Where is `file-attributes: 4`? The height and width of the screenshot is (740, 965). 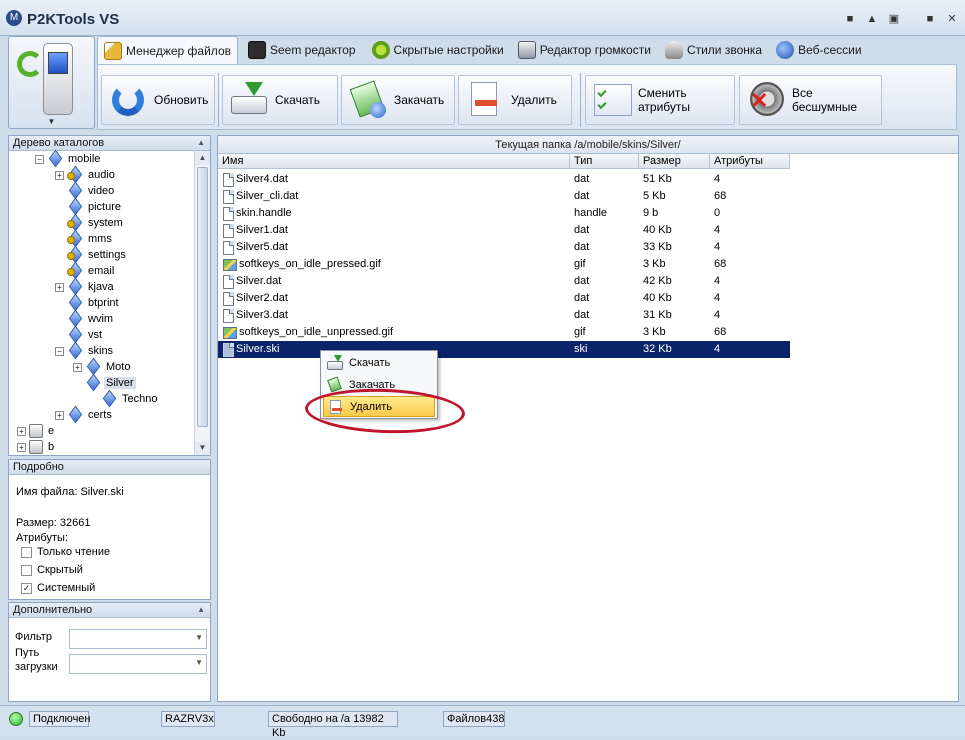
file-attributes: 4 is located at coordinates (717, 281).